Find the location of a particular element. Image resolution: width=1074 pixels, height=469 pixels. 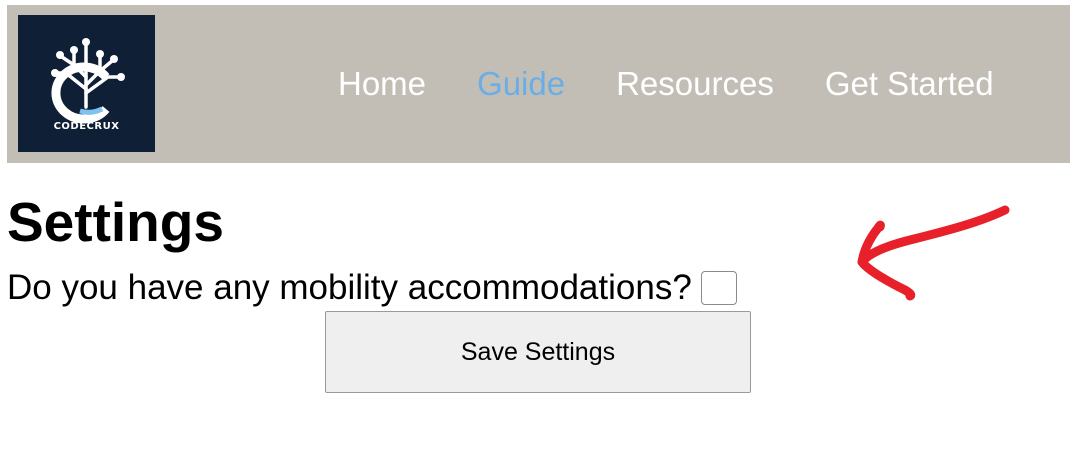

mobility-accommodations-checkbox is located at coordinates (718, 288).